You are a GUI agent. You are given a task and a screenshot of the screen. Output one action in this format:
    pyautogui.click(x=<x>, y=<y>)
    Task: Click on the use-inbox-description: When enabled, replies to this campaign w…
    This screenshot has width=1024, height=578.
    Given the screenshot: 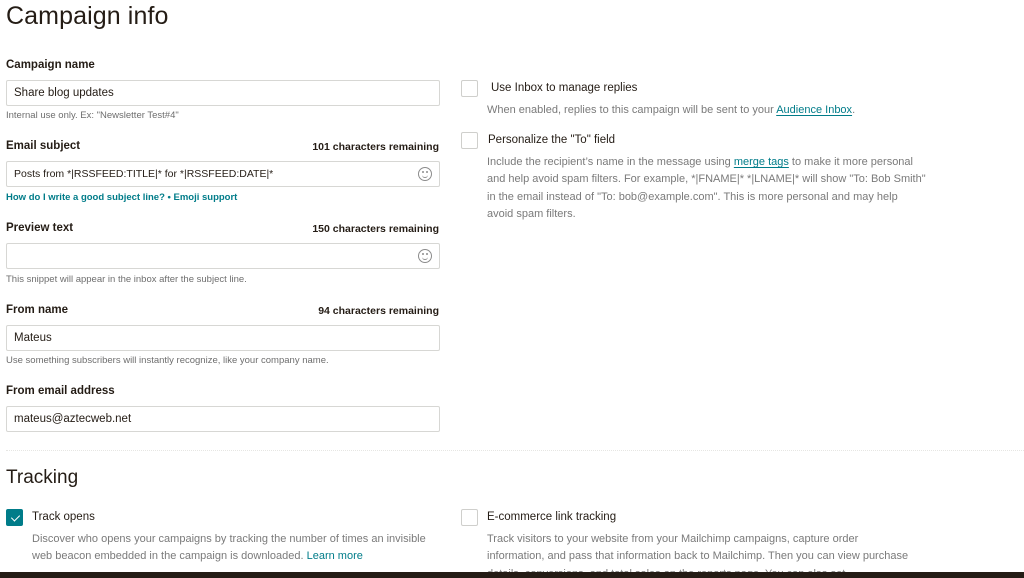 What is the action you would take?
    pyautogui.click(x=671, y=110)
    